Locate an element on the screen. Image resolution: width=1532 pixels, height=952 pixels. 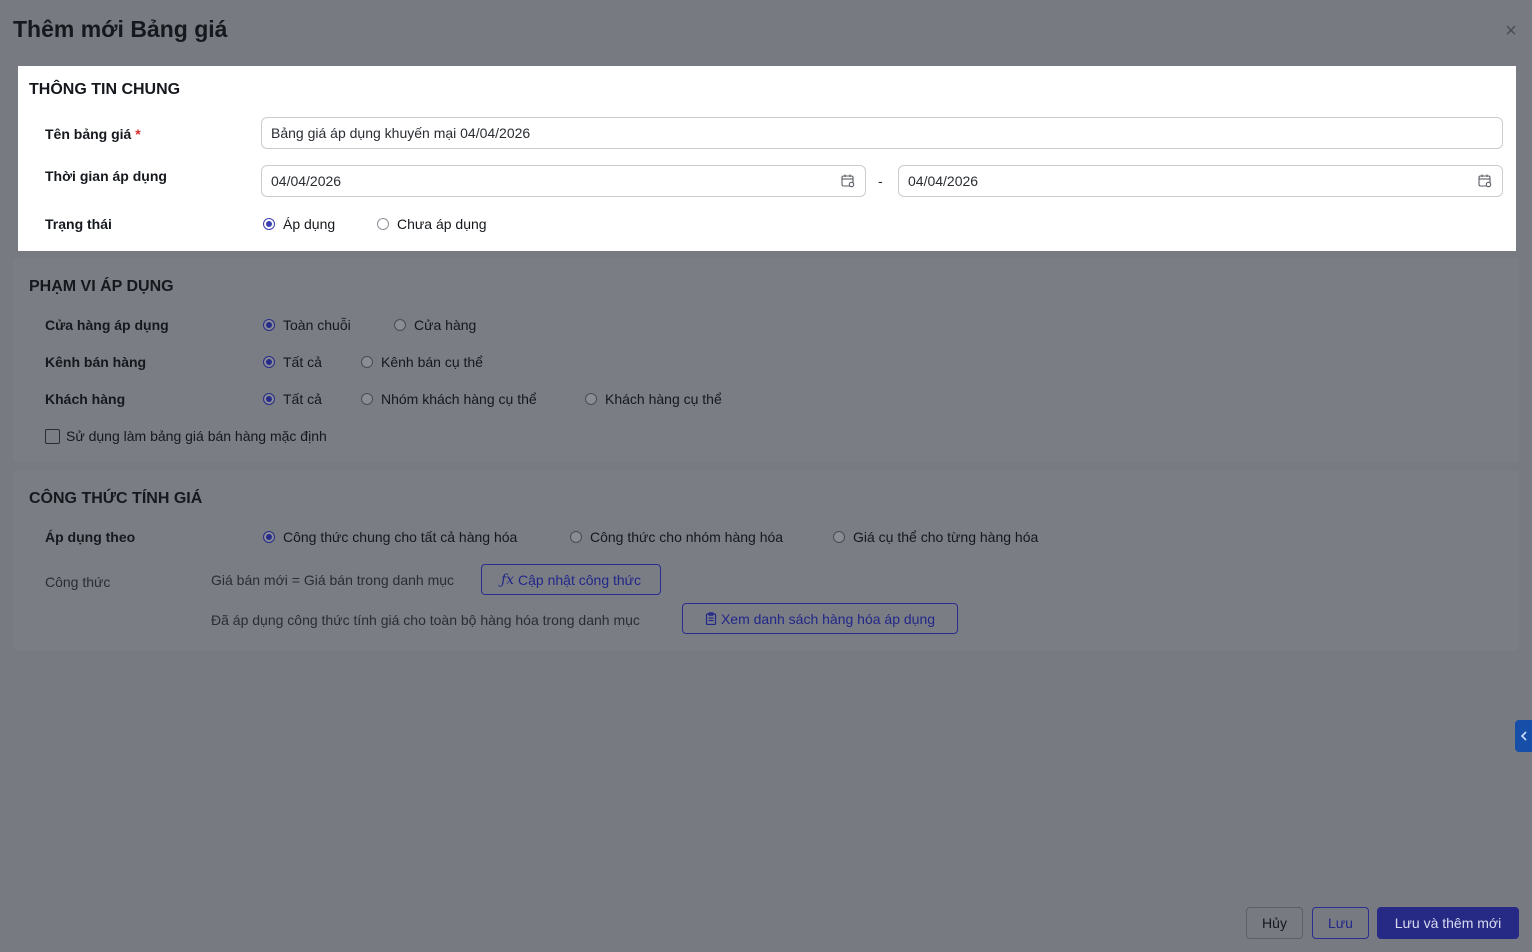
required-mark: * is located at coordinates (138, 134).